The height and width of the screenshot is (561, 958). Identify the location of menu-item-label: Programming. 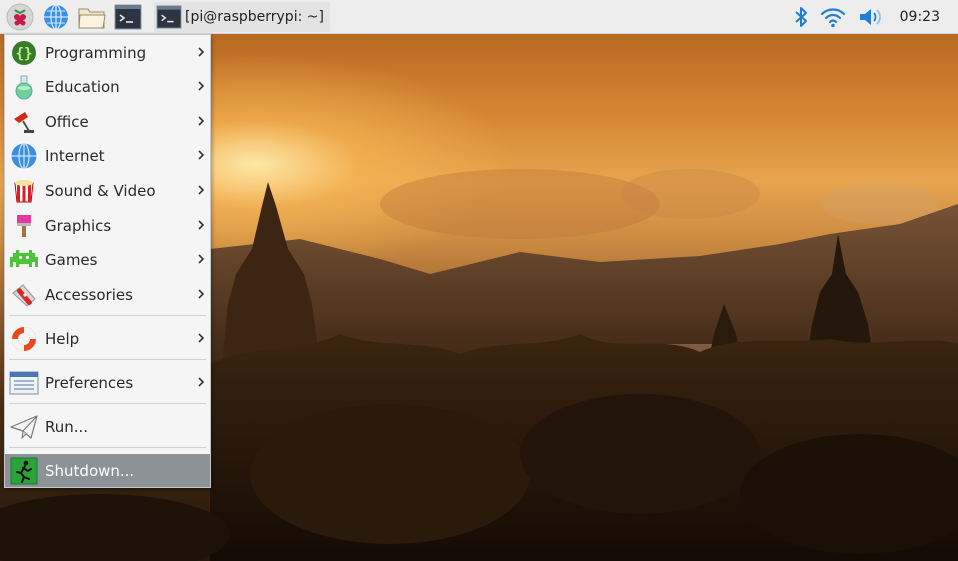
(96, 52).